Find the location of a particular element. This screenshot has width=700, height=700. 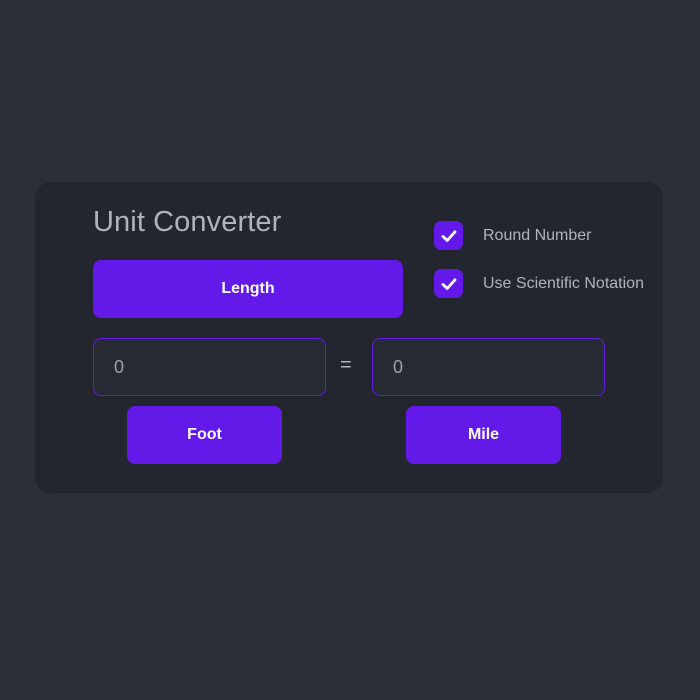

scientific-notation-checkbox is located at coordinates (448, 283).